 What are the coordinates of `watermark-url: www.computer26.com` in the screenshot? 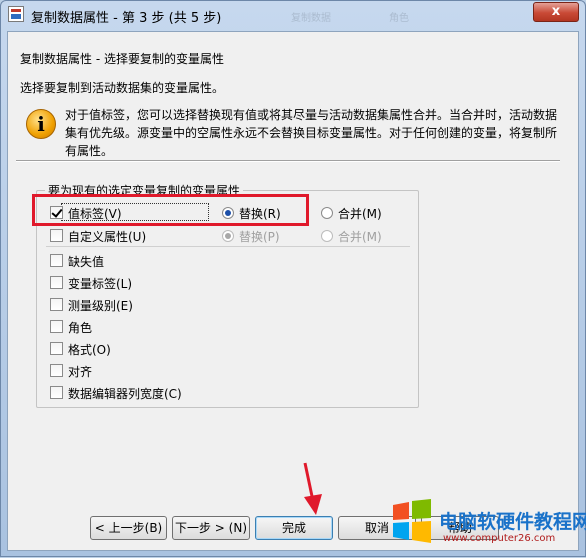 It's located at (499, 538).